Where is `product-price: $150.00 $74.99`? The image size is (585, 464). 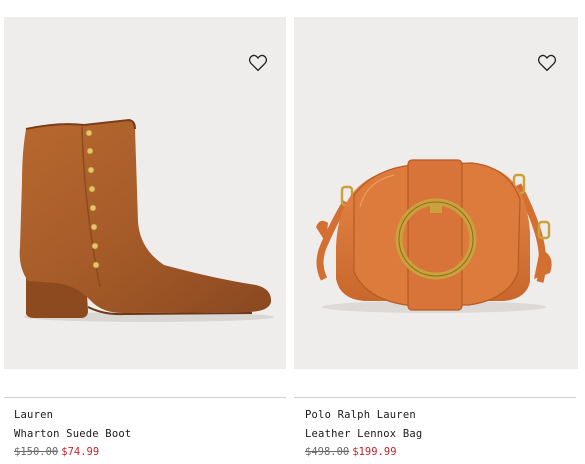
product-price: $150.00 $74.99 is located at coordinates (56, 452).